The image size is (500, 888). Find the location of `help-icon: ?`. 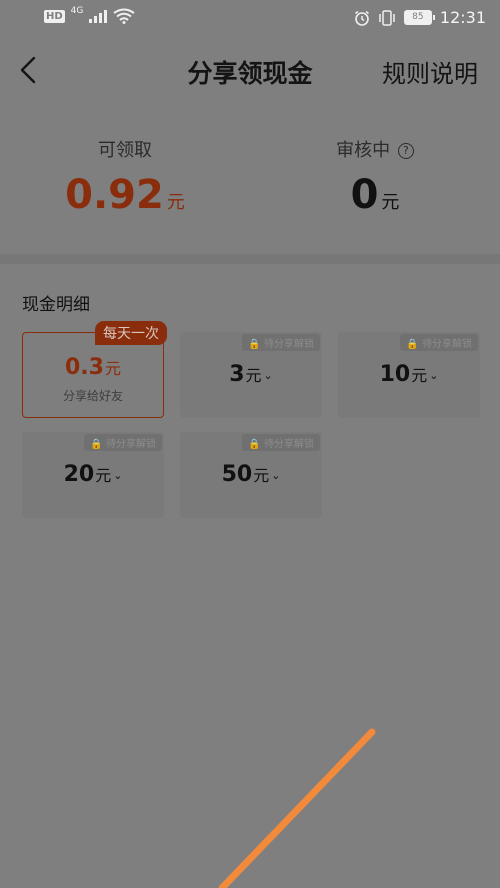

help-icon: ? is located at coordinates (405, 151).